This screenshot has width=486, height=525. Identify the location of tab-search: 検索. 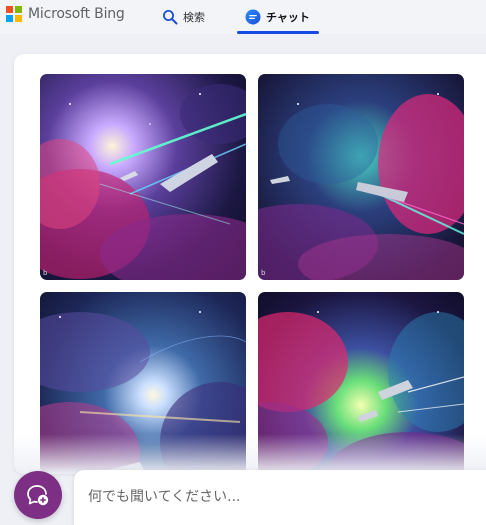
(183, 17).